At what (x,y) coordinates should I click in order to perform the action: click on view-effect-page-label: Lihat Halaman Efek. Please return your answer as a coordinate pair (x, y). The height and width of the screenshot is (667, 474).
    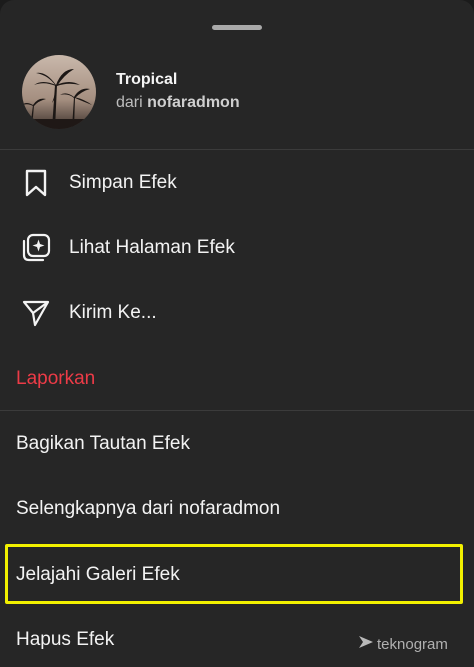
    Looking at the image, I should click on (152, 247).